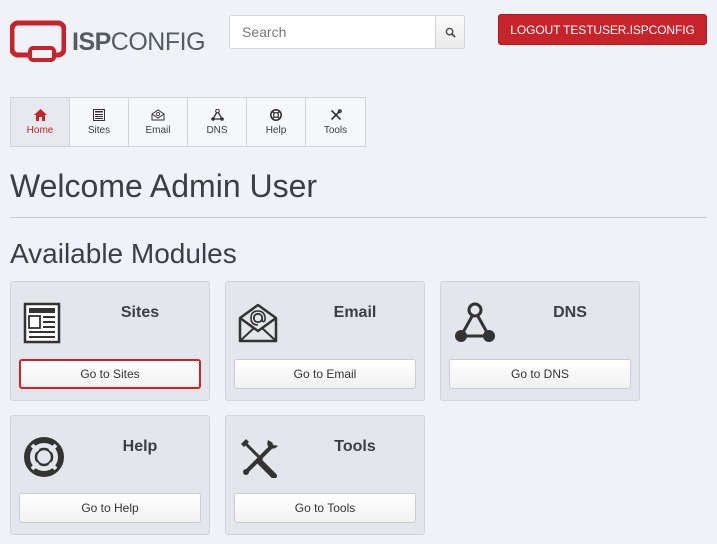 The height and width of the screenshot is (544, 717). I want to click on logout-button: LOGOUT TESTUSER.ISPCONFIG, so click(602, 29).